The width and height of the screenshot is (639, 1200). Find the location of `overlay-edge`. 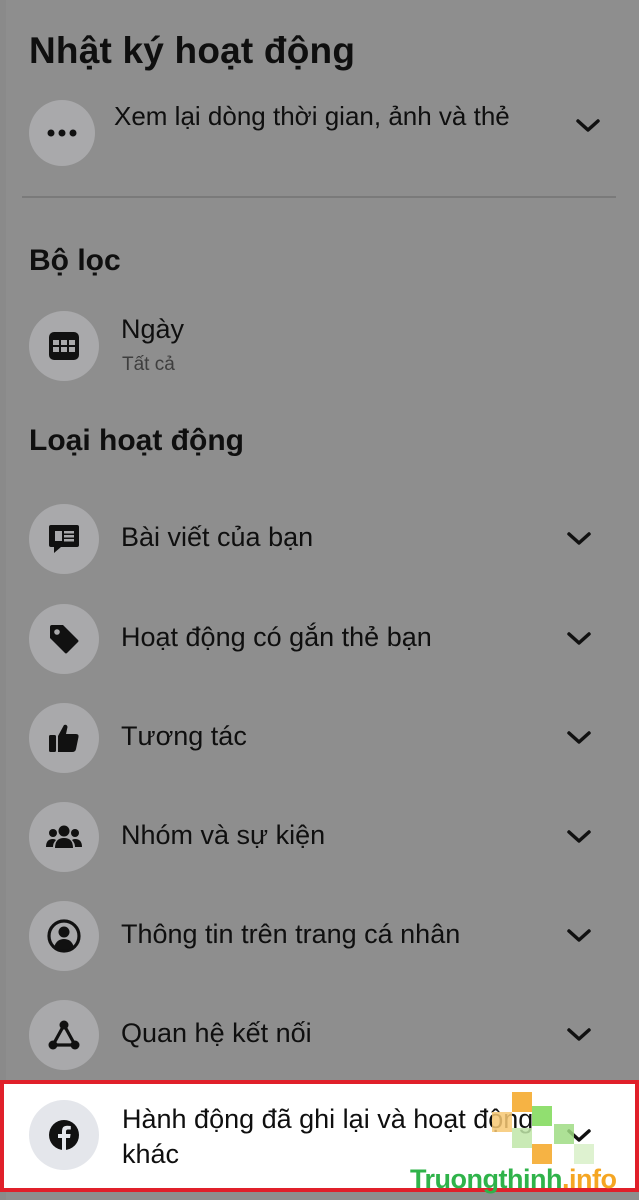

overlay-edge is located at coordinates (3, 600).